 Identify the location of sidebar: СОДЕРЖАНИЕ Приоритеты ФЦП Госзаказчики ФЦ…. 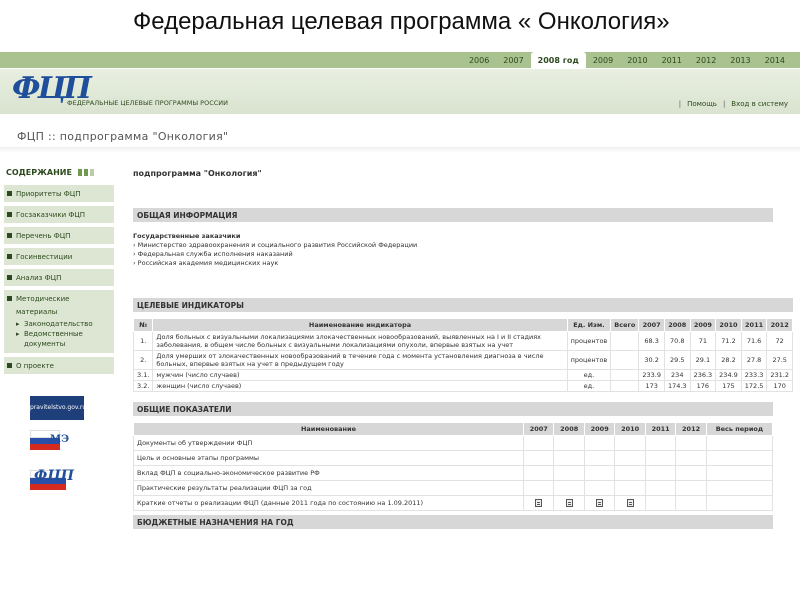
(60, 330).